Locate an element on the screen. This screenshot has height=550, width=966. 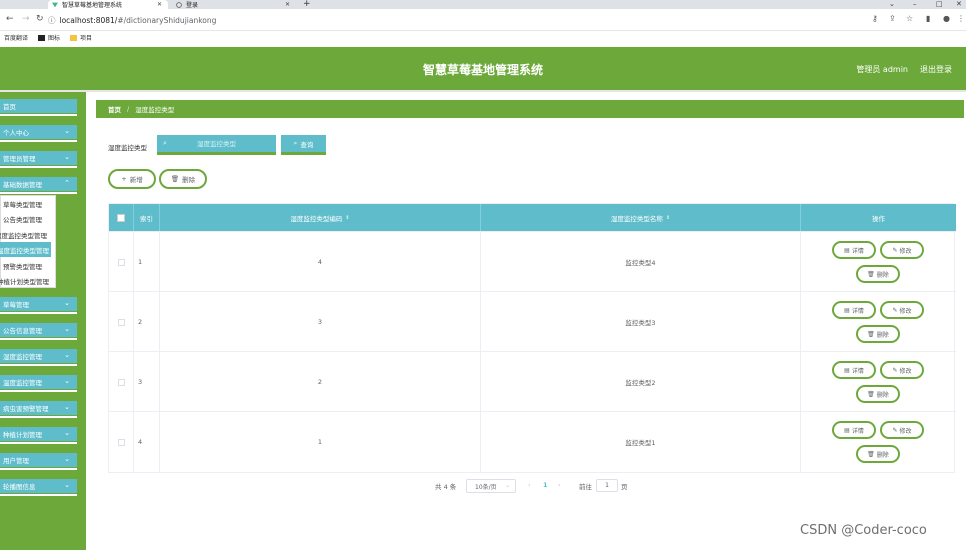
prev-page-button: ‹ is located at coordinates (529, 485).